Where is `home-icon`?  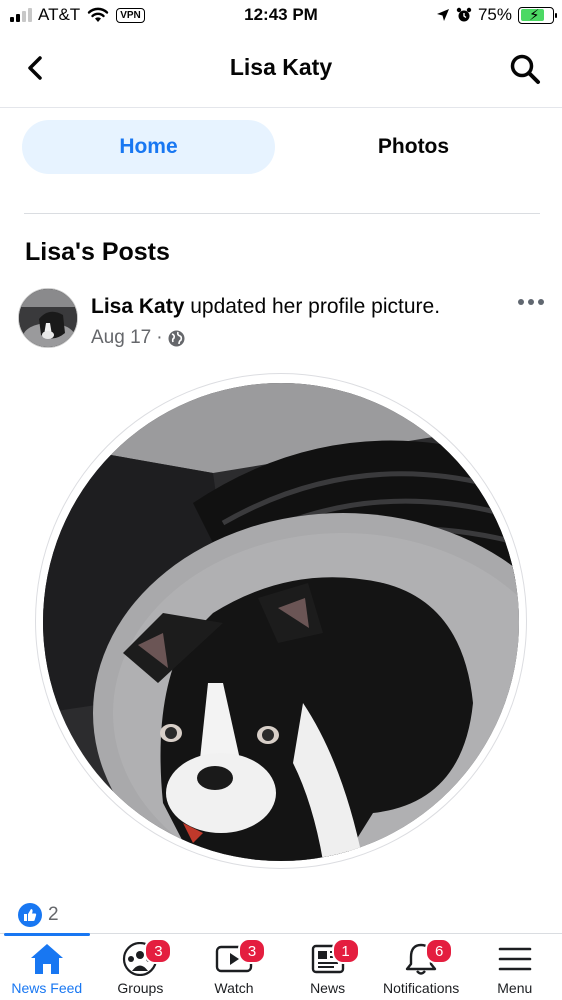
home-icon is located at coordinates (46, 959).